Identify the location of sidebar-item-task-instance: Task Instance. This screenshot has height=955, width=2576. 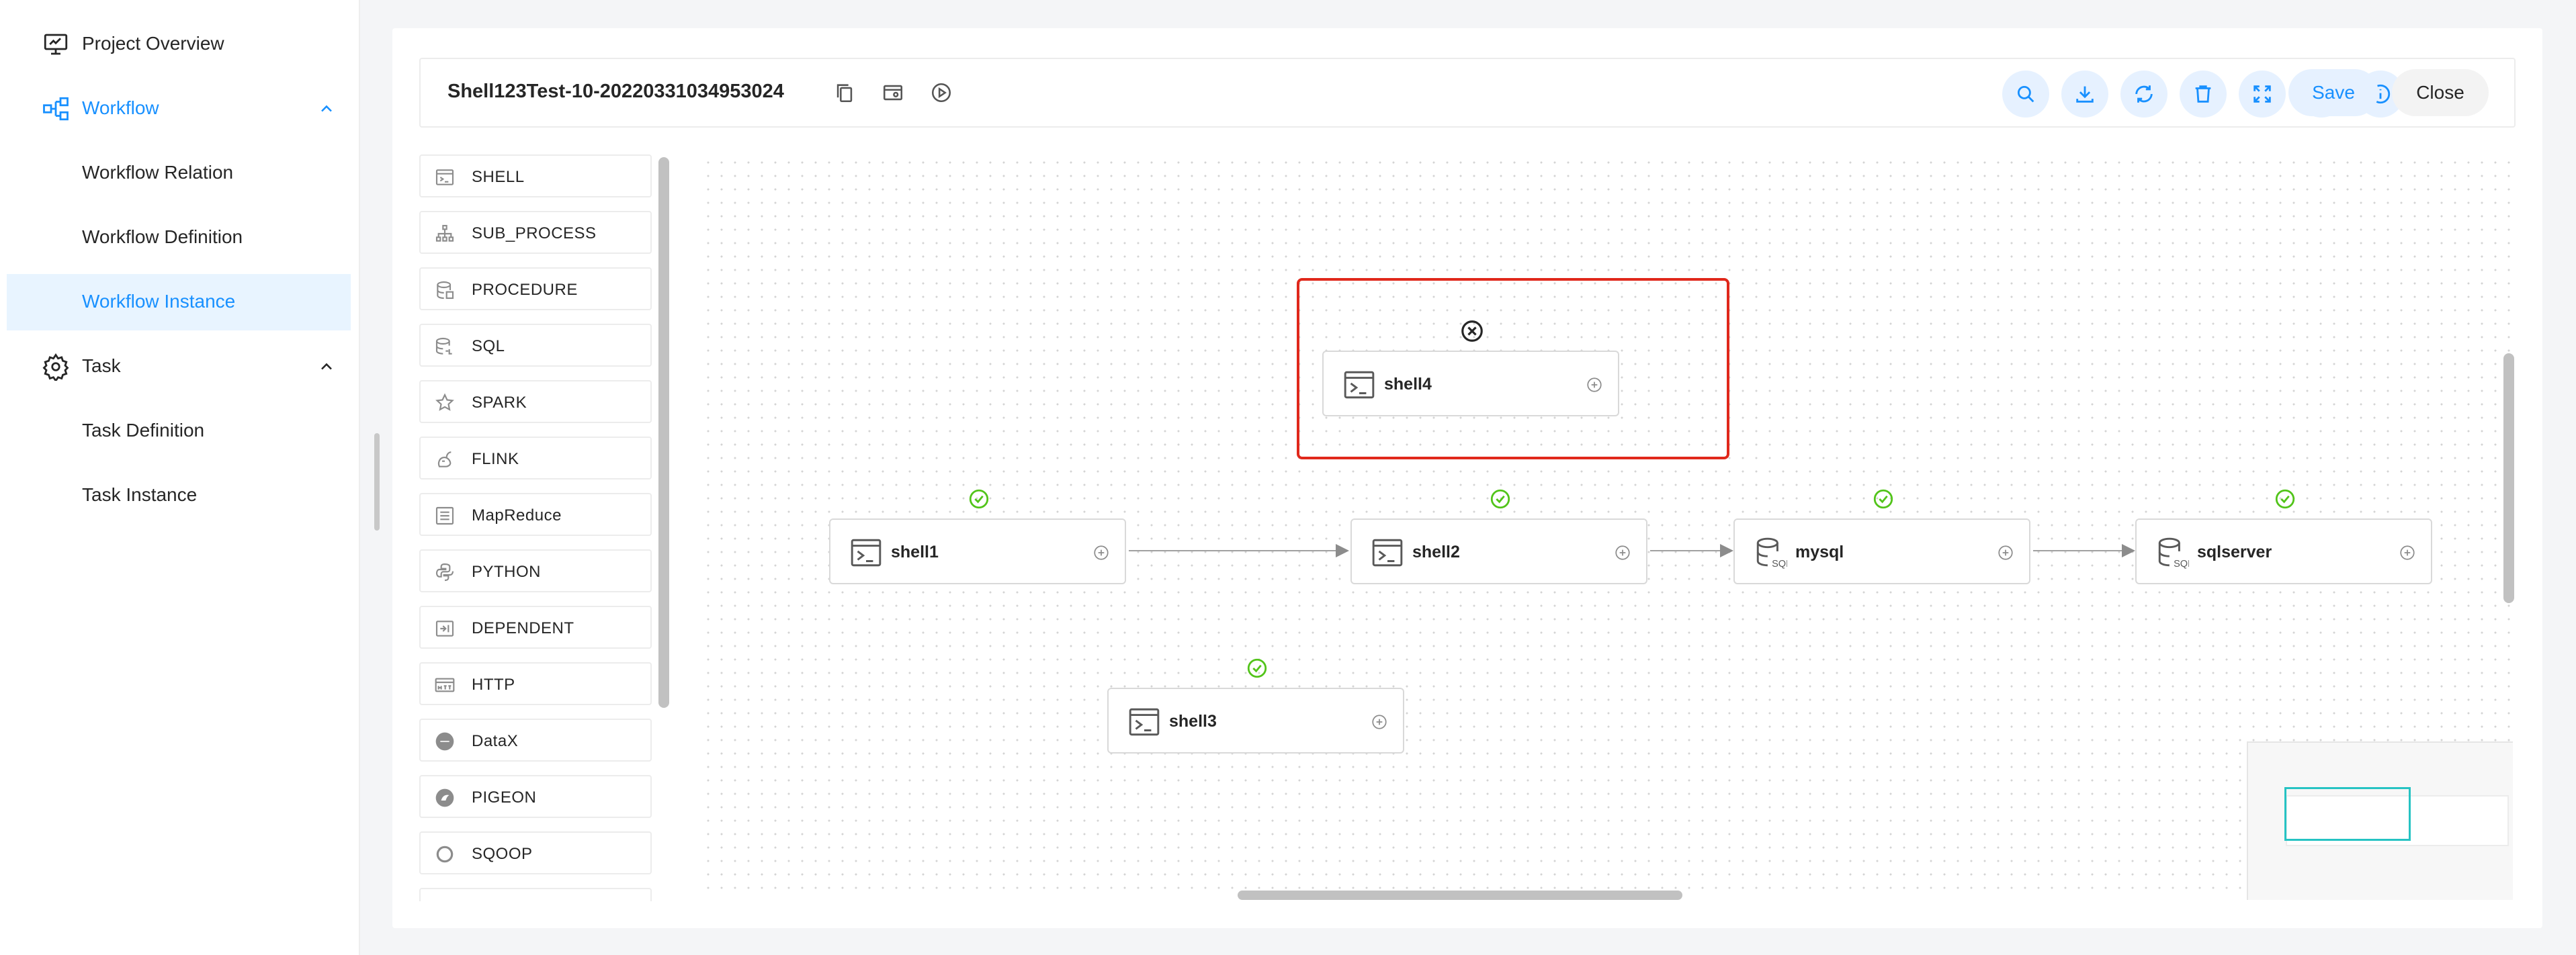
(179, 495).